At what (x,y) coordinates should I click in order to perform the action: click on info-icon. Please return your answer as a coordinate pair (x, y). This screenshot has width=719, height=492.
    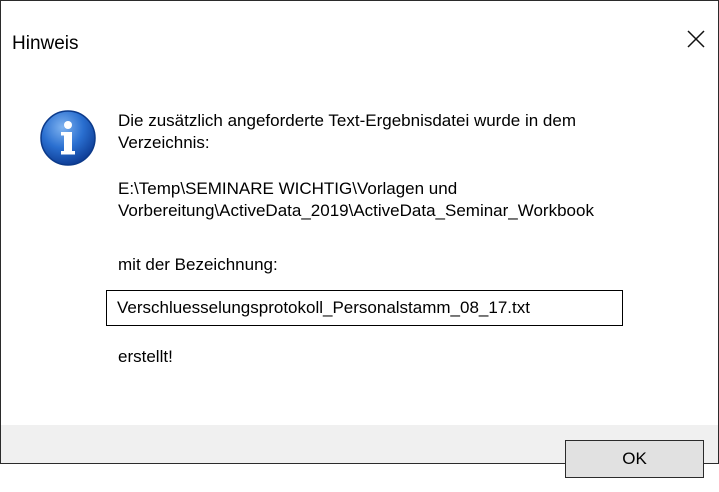
    Looking at the image, I should click on (68, 138).